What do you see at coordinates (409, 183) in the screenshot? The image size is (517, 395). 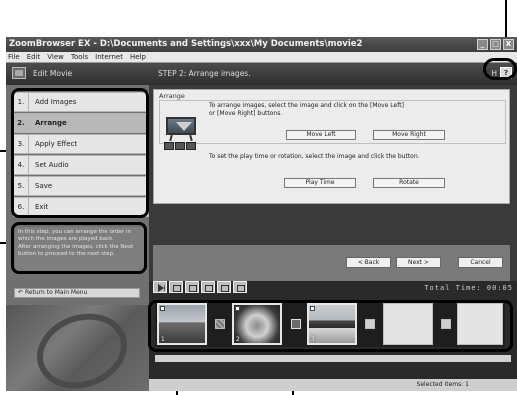 I see `rotate-button: Rotate` at bounding box center [409, 183].